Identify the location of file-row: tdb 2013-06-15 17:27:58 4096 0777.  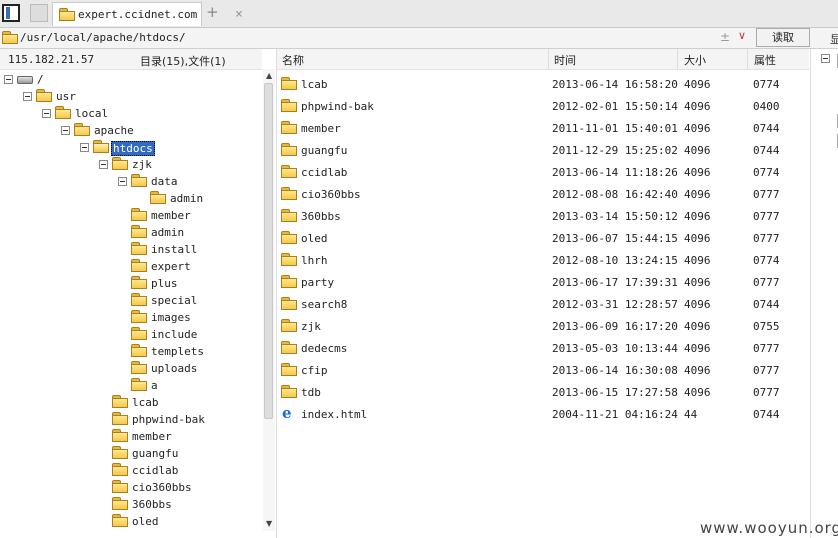
(543, 392).